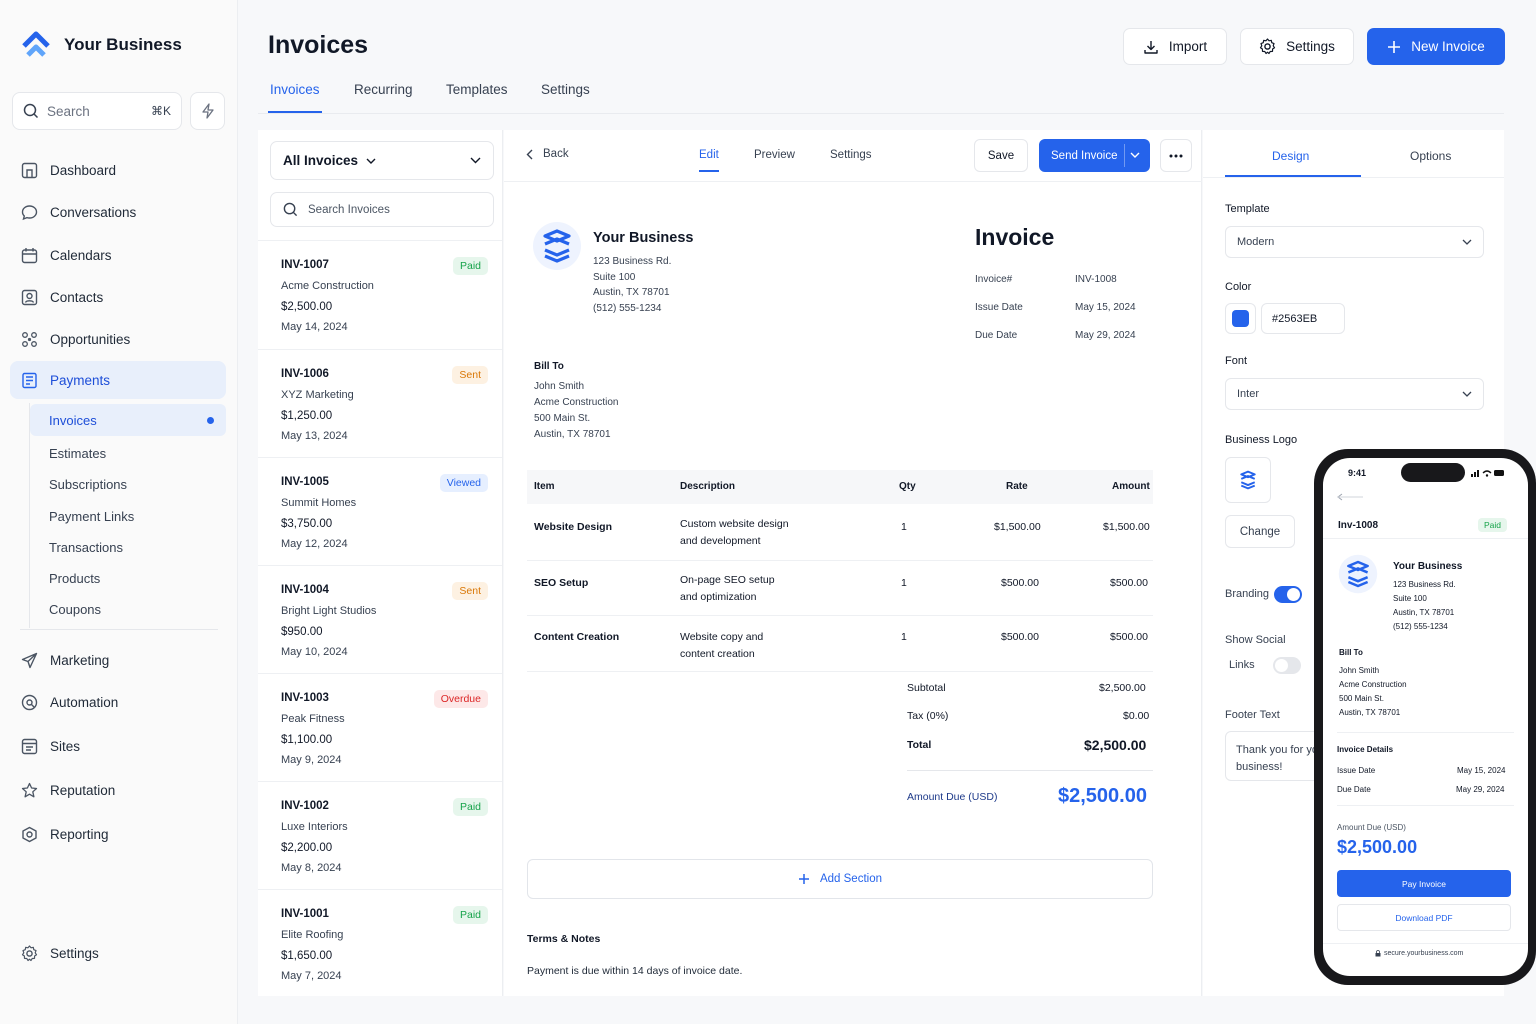 The height and width of the screenshot is (1024, 1536). I want to click on phone-bill-to-company: Acme Construction, so click(1373, 684).